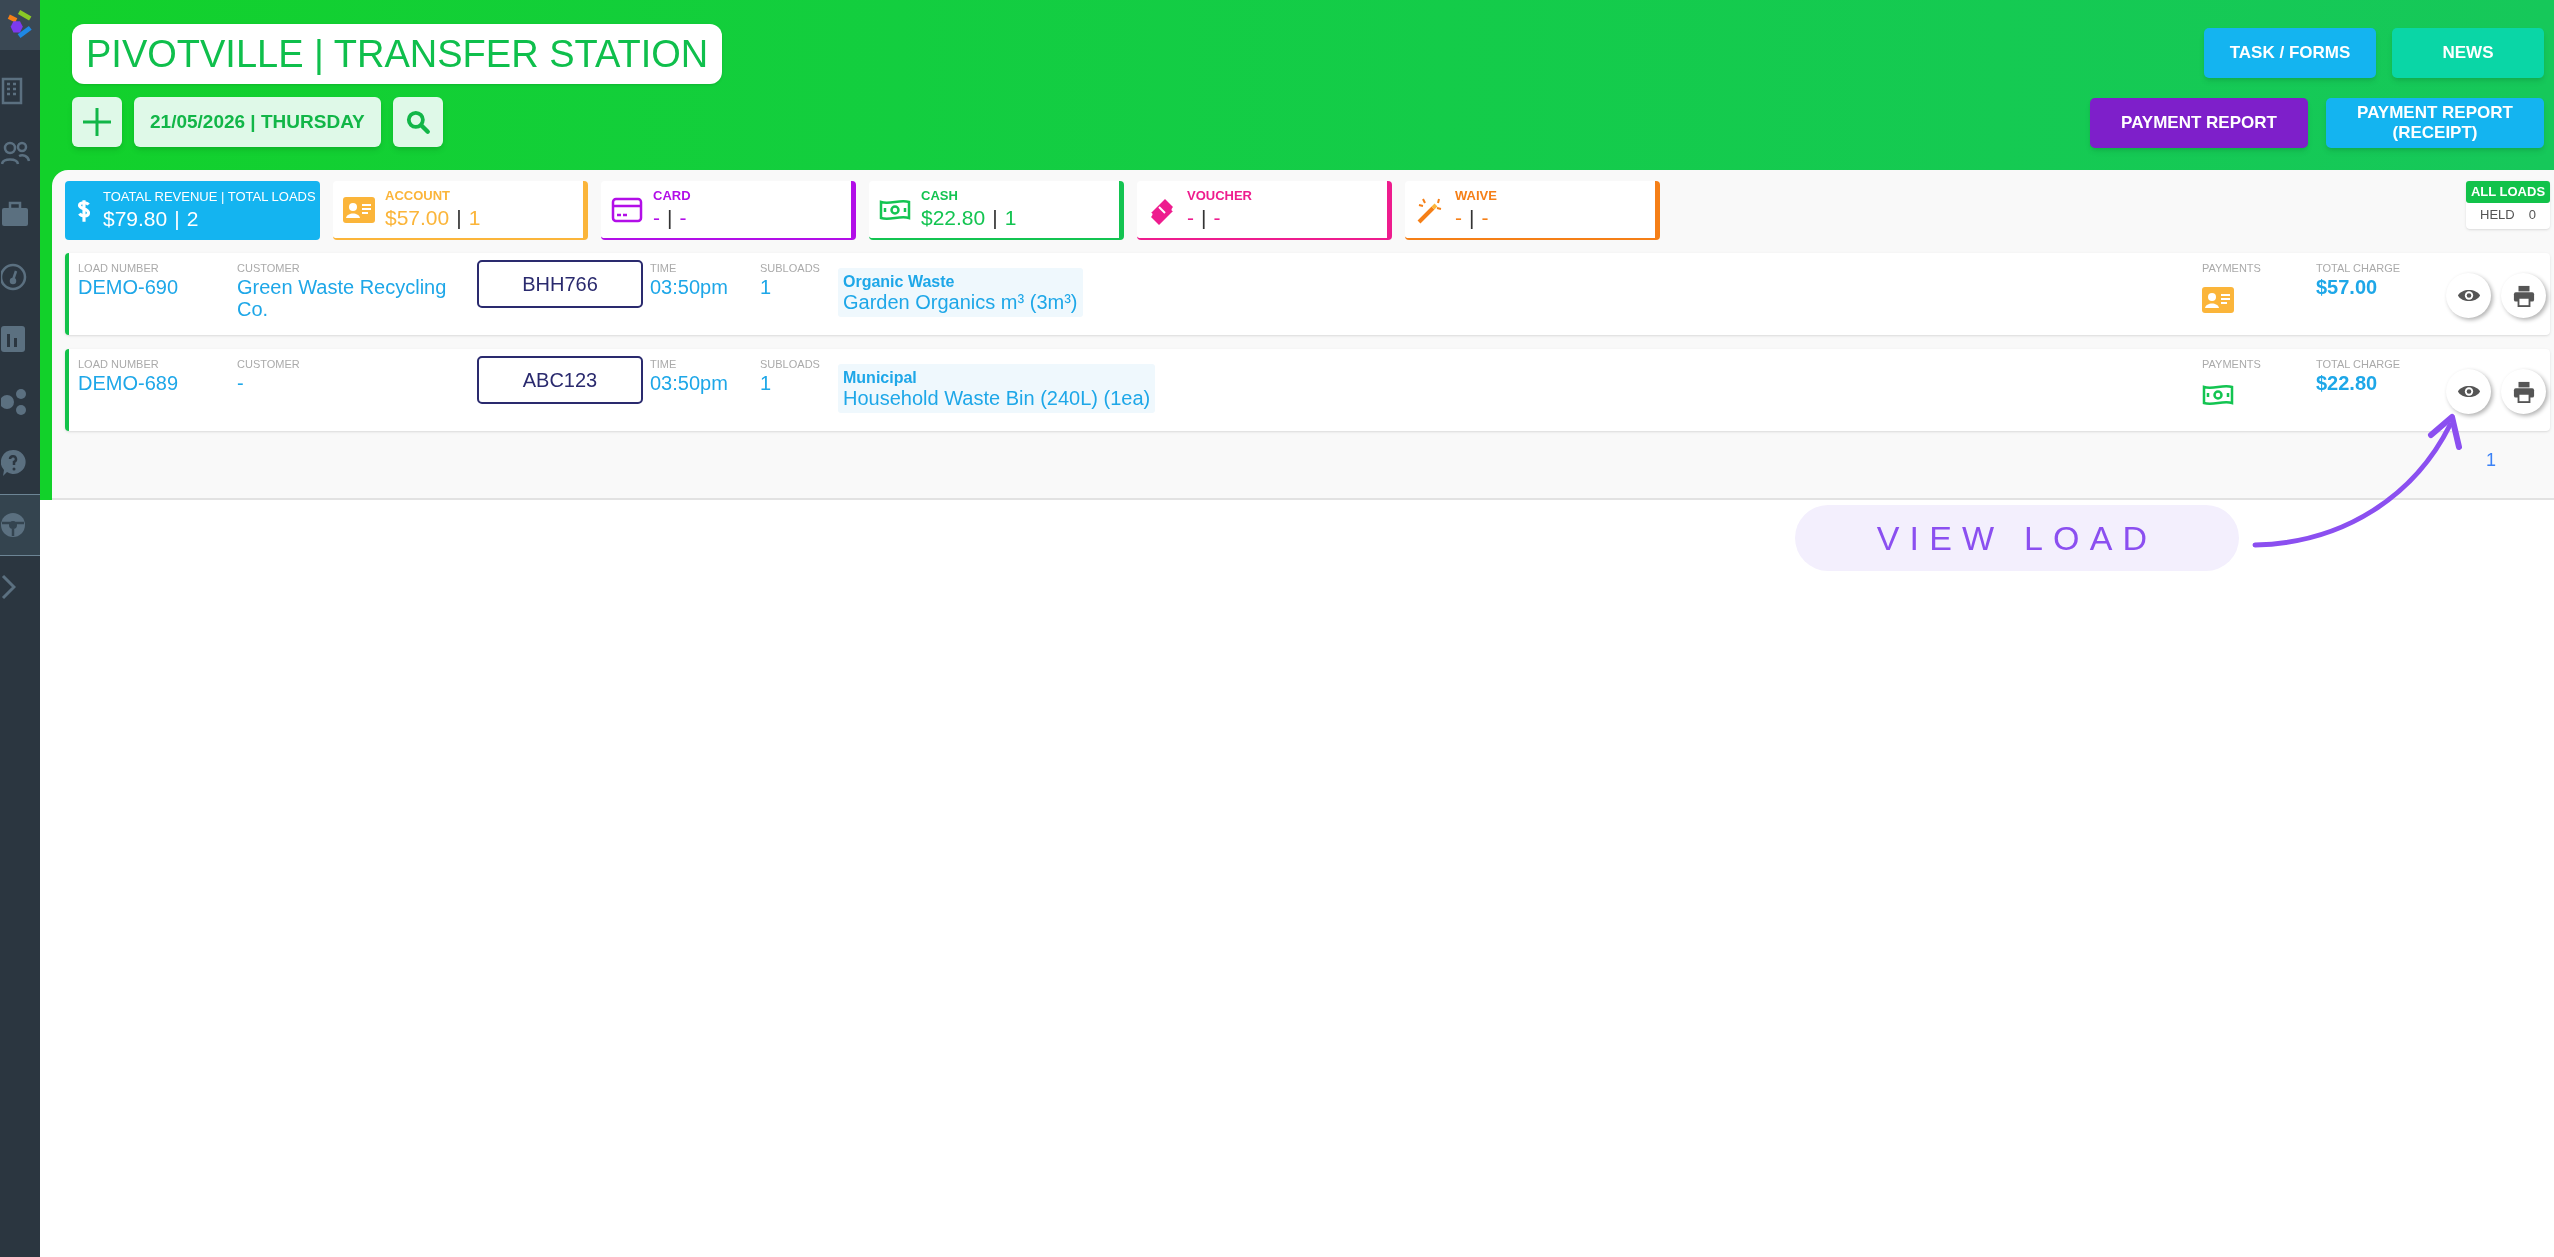  I want to click on waste-category: Organic Waste, so click(899, 281).